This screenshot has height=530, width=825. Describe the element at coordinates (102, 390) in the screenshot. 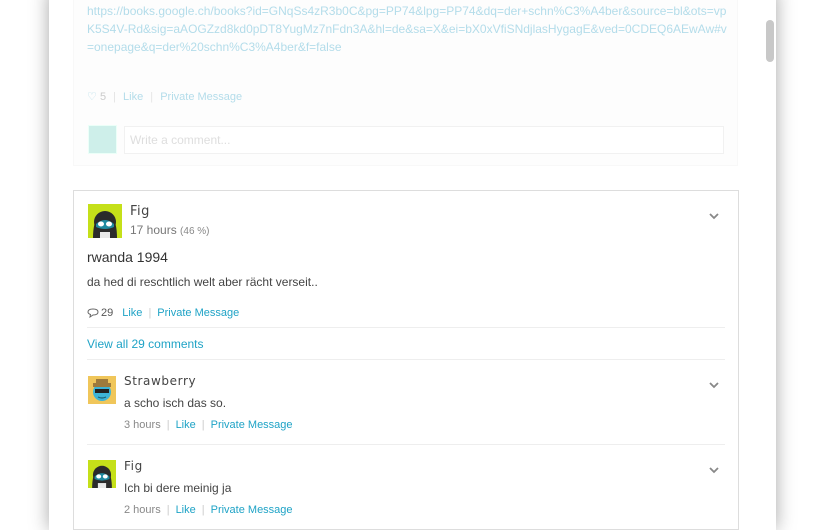

I see `strawberry-avatar` at that location.